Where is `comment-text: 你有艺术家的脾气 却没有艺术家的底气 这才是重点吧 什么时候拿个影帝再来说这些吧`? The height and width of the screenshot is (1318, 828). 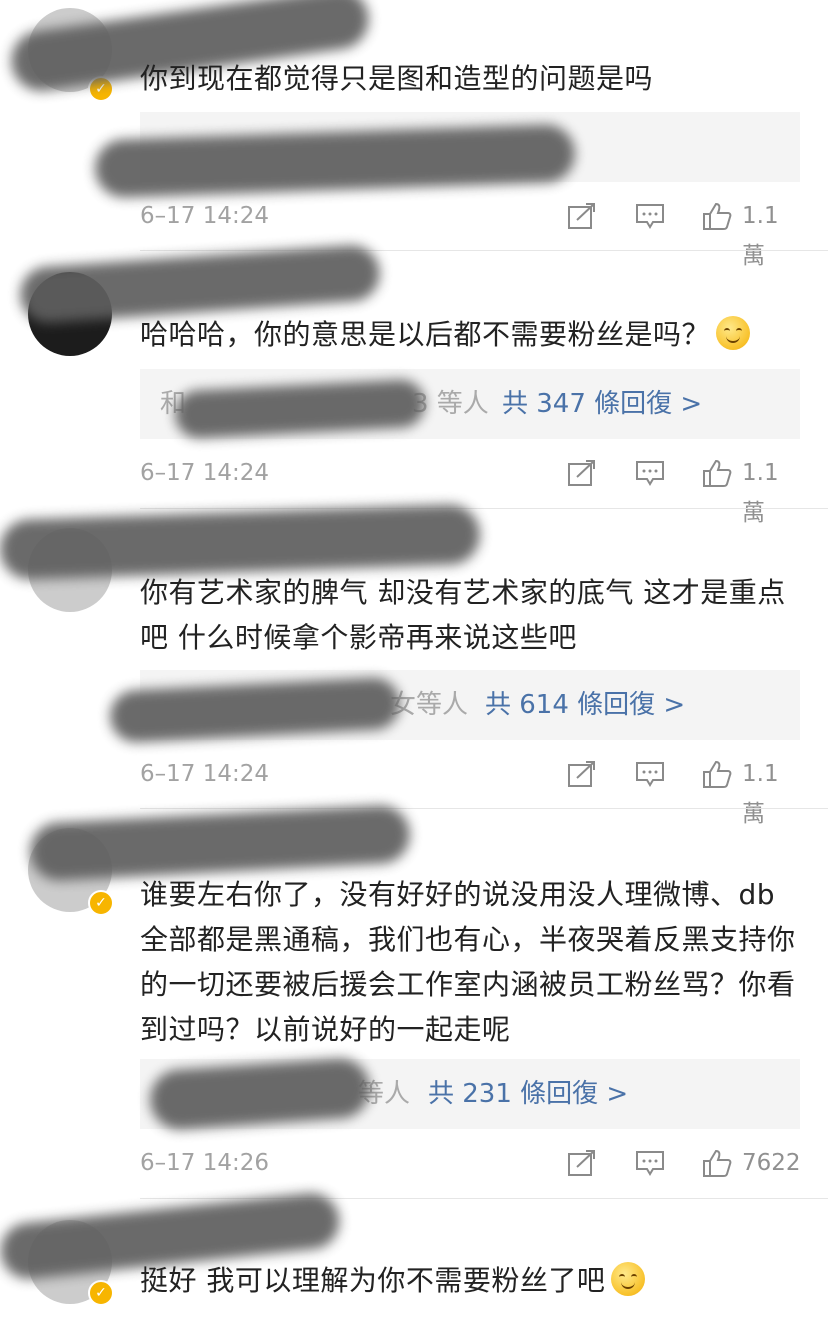
comment-text: 你有艺术家的脾气 却没有艺术家的底气 这才是重点吧 什么时候拿个影帝再来说这些吧 is located at coordinates (463, 615).